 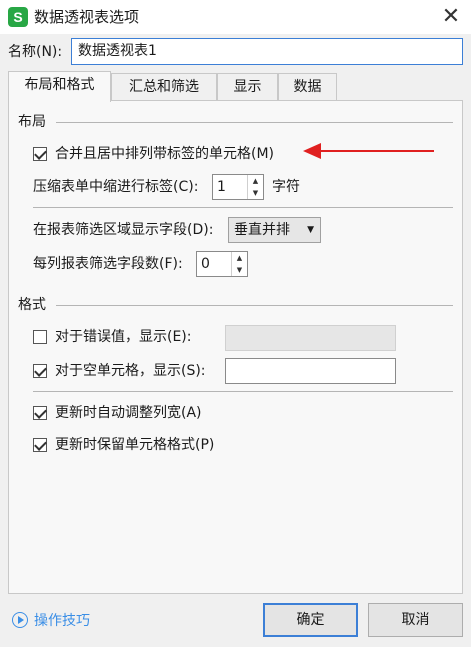 I want to click on preserve-format-checkbox, so click(x=40, y=445).